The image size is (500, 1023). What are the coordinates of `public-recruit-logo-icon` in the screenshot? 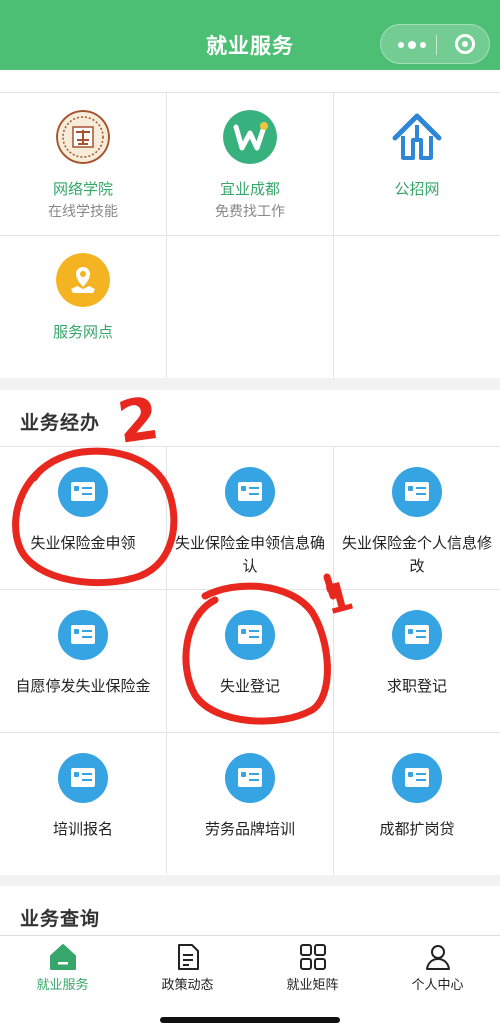 It's located at (417, 136).